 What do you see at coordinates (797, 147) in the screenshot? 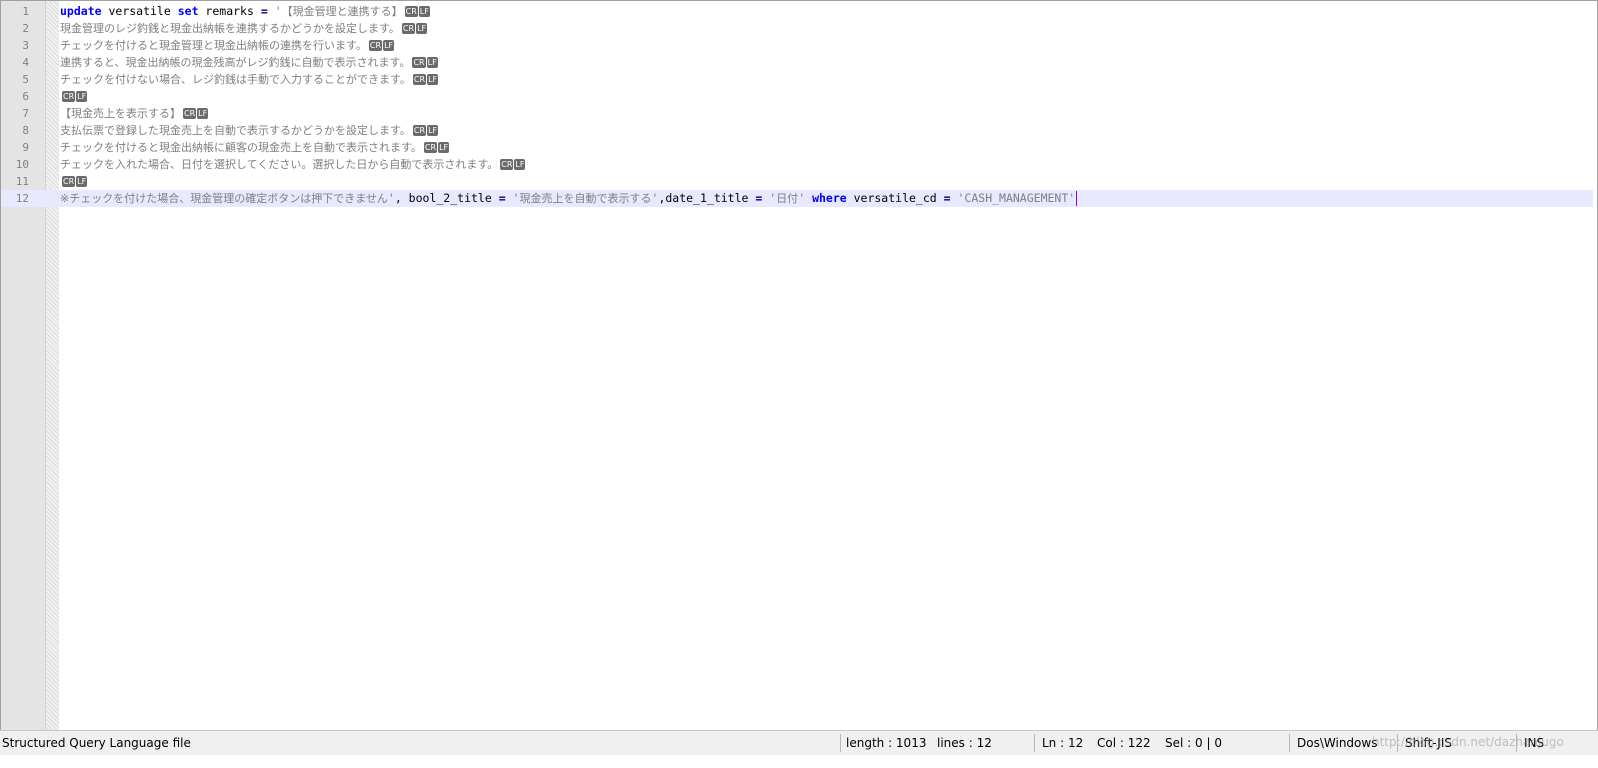
I see `code-line: 9 チェックを付けると現金出納帳に顧客の現金売上を自動で表示されます。 CR LF` at bounding box center [797, 147].